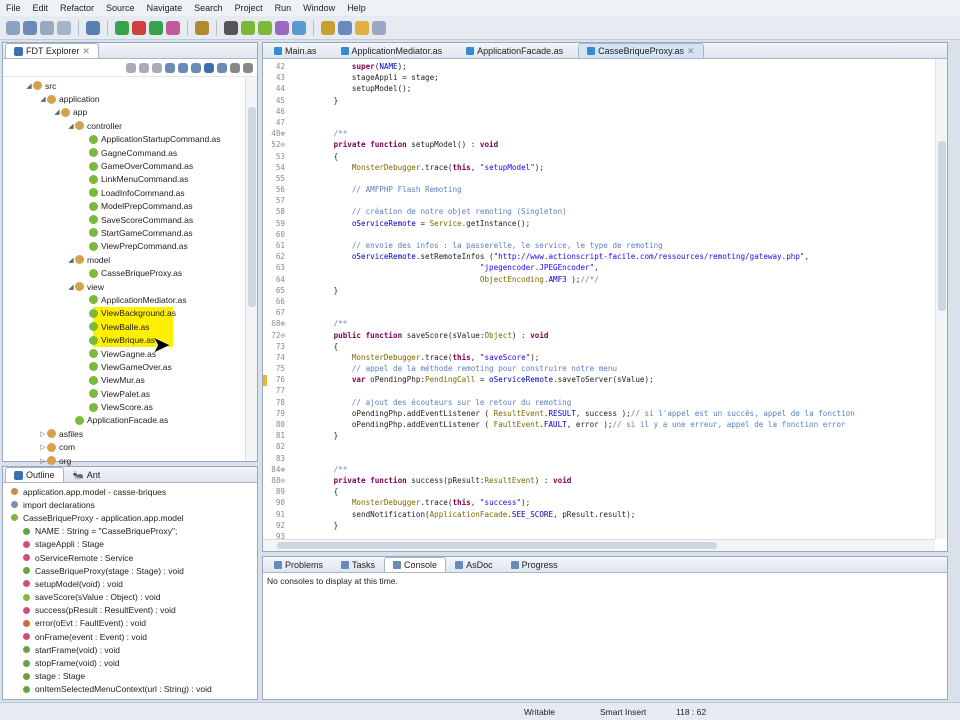 The image size is (960, 720). Describe the element at coordinates (130, 393) in the screenshot. I see `tree-item: ViewPalet.as` at that location.